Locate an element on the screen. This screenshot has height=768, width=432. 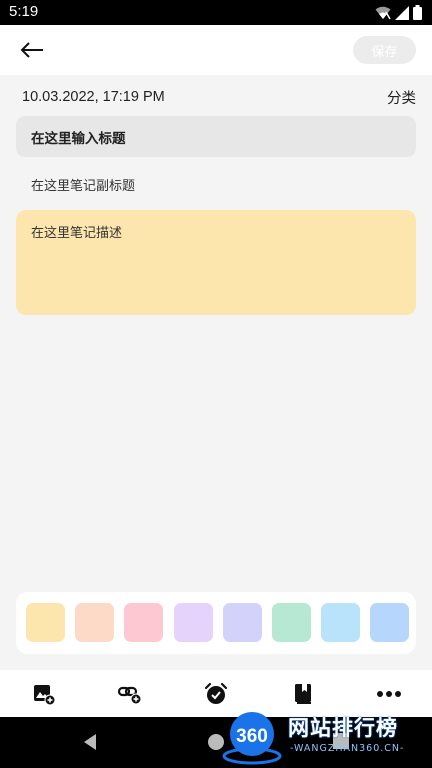
color-swatch-mint is located at coordinates (291, 622).